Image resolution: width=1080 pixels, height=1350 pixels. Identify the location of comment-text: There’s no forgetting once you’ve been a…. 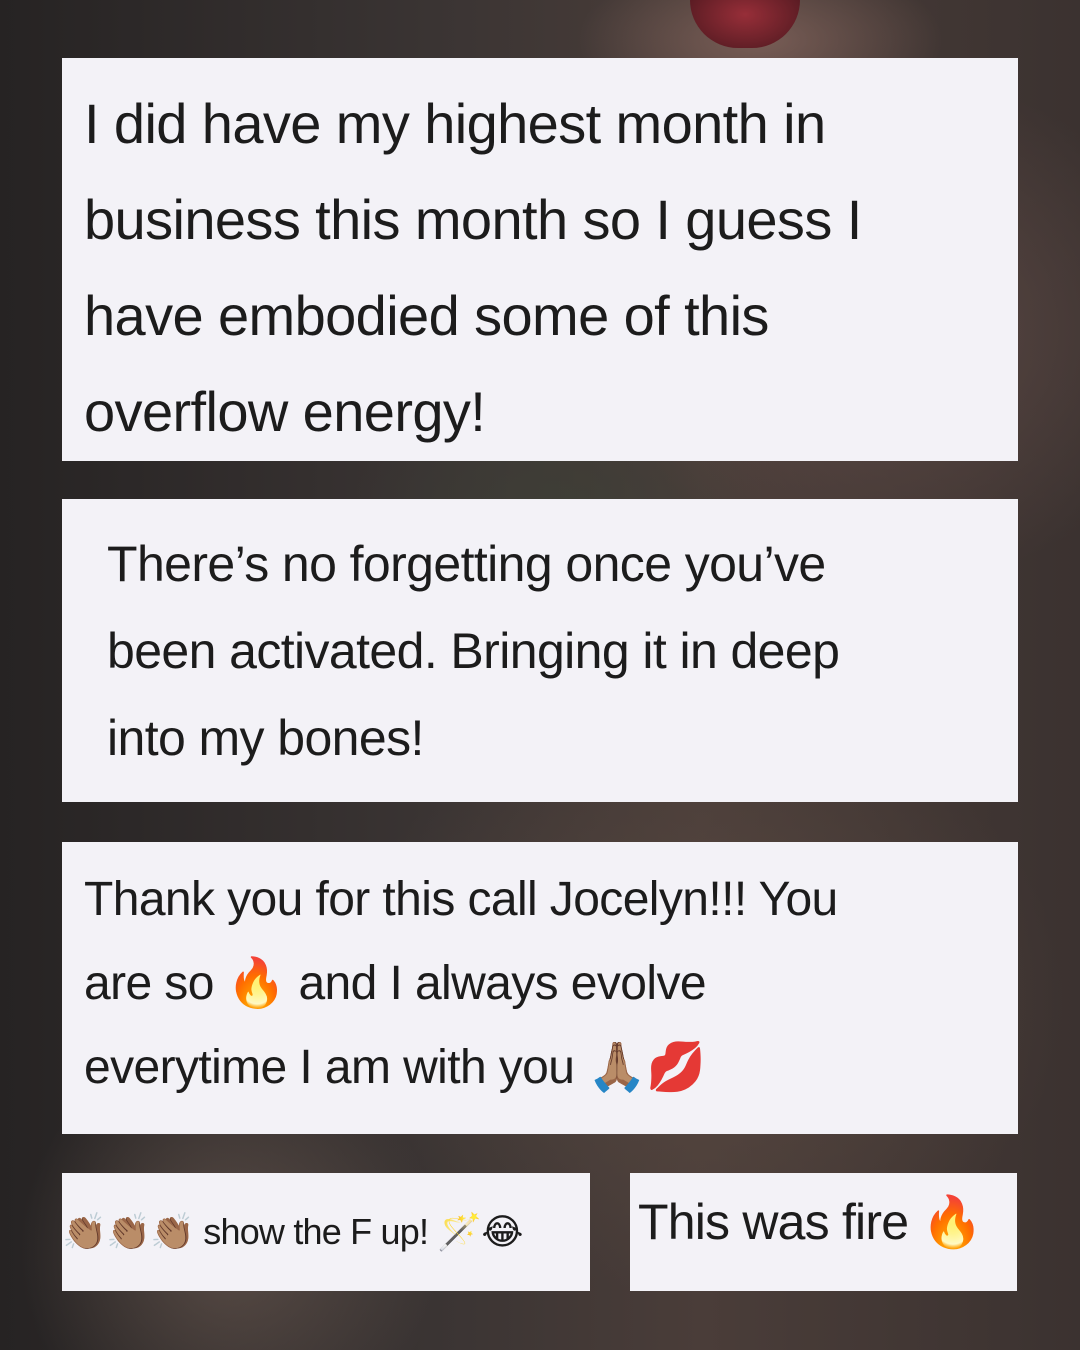
(473, 651).